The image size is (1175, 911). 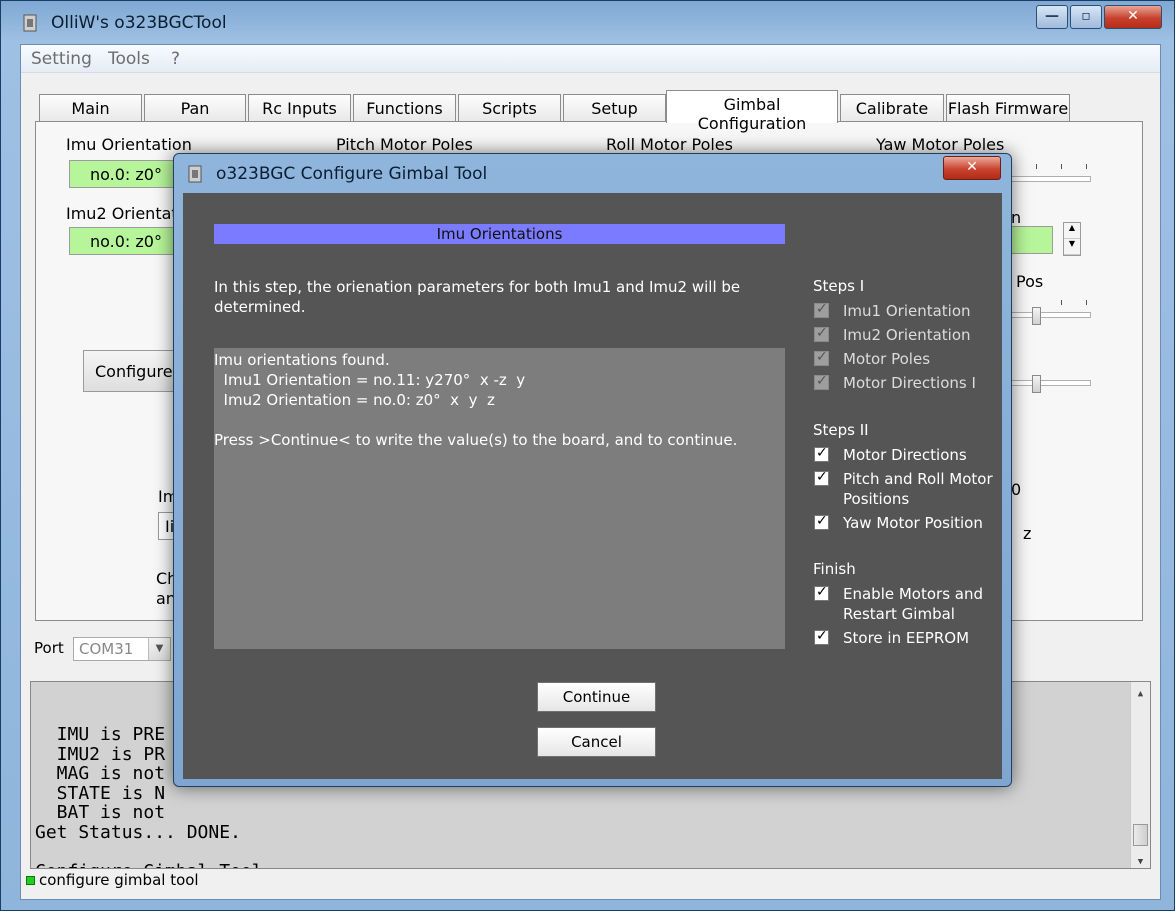 What do you see at coordinates (590, 59) in the screenshot?
I see `menu-bar: Setting Tools ?` at bounding box center [590, 59].